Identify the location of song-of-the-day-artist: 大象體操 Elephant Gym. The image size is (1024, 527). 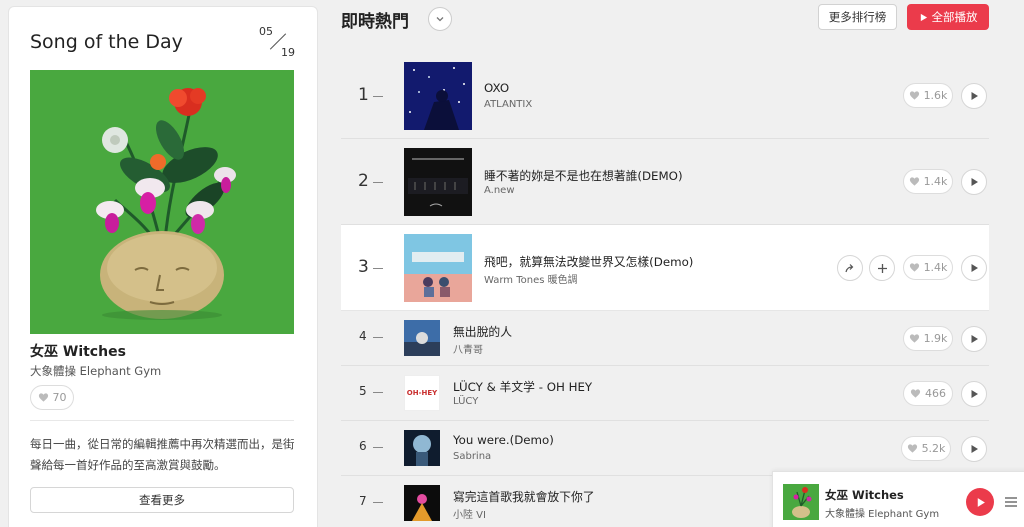
(95, 371).